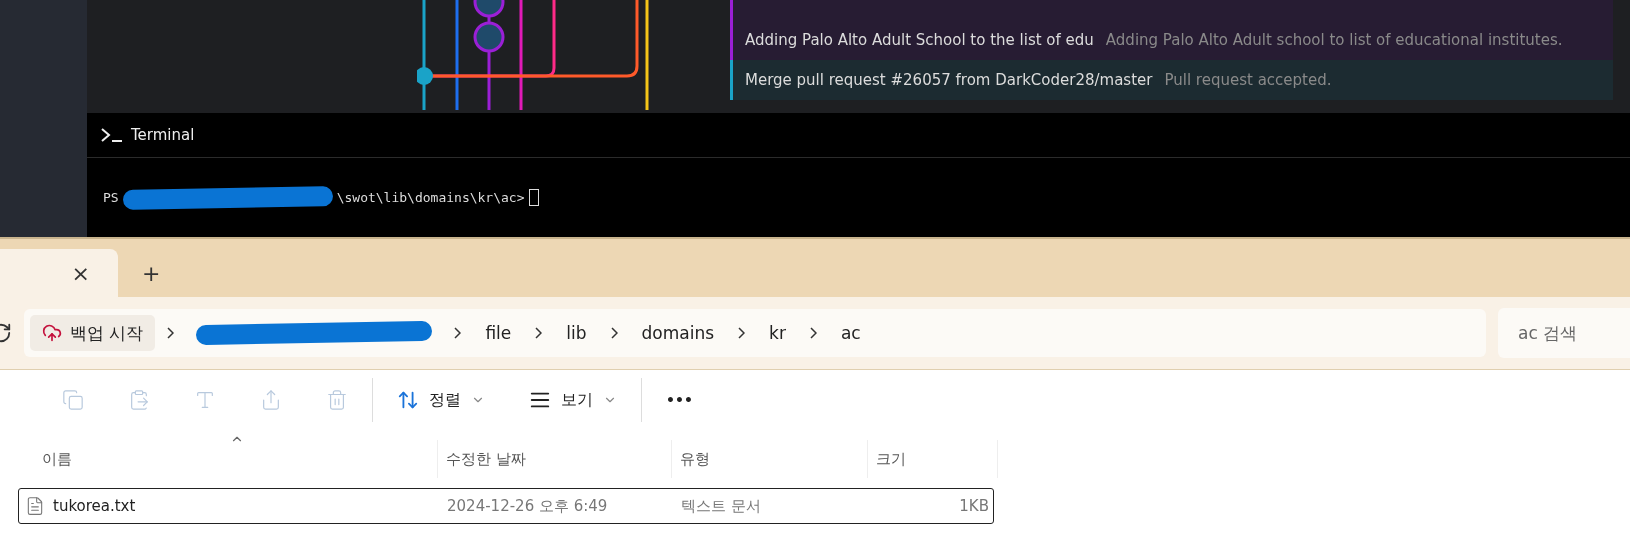  I want to click on column-header: 이름, so click(219, 459).